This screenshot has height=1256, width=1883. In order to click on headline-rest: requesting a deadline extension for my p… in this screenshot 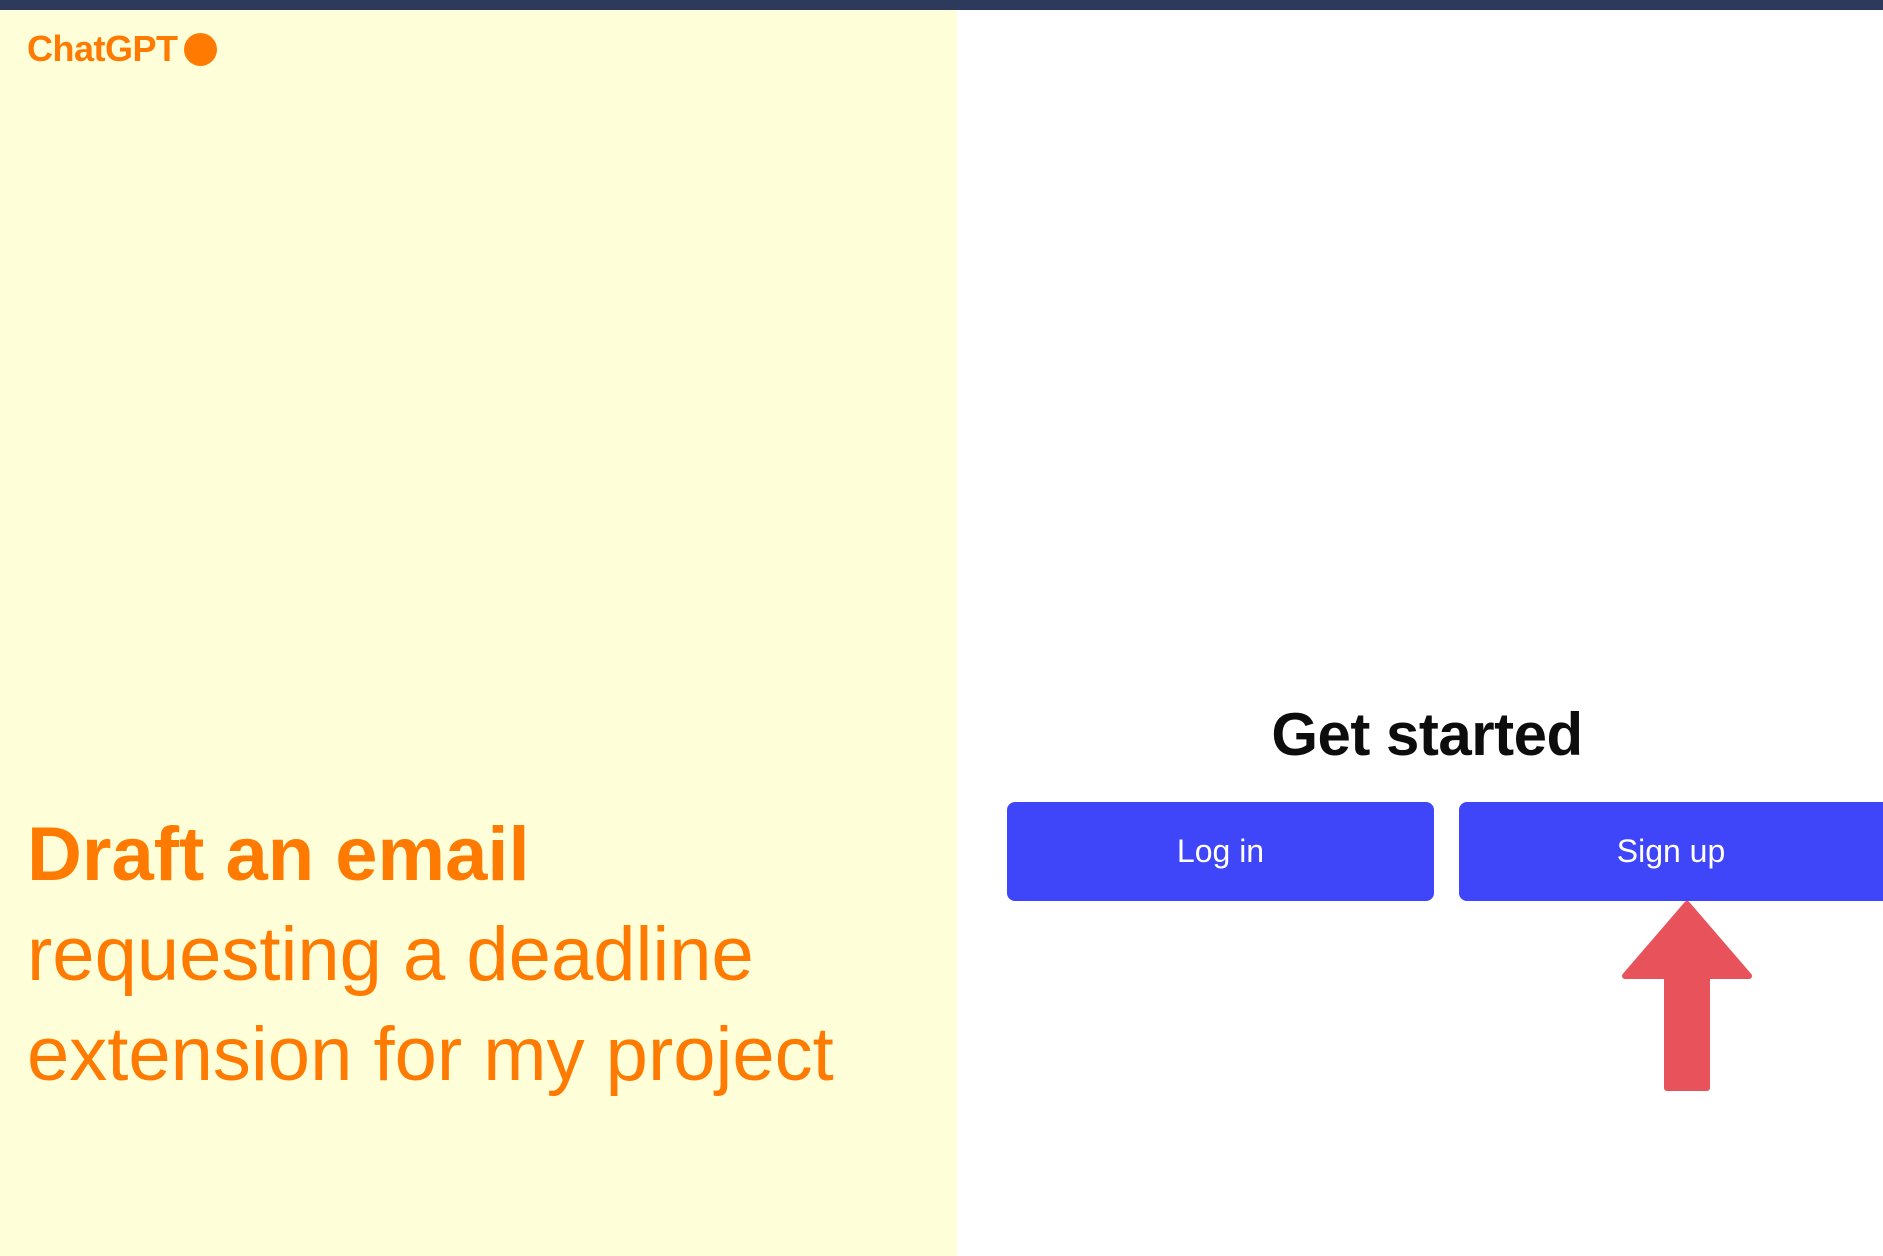, I will do `click(430, 1004)`.